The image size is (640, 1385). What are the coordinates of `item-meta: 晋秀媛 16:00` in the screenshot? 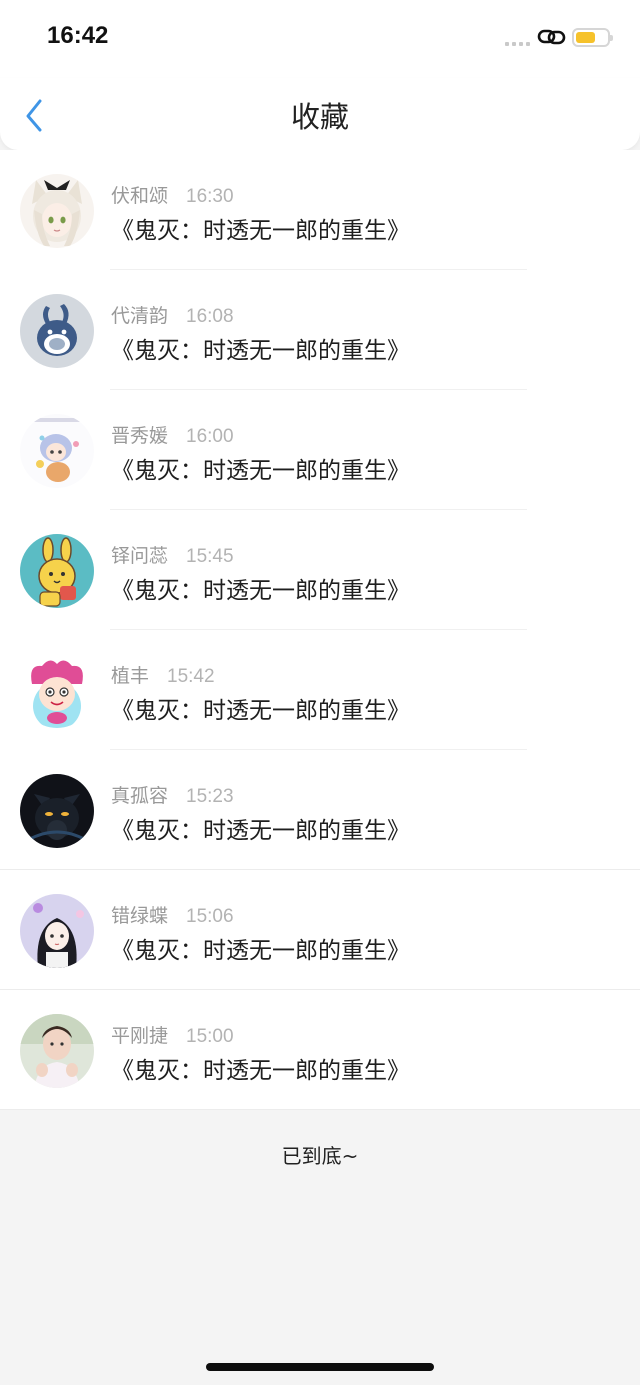 It's located at (172, 434).